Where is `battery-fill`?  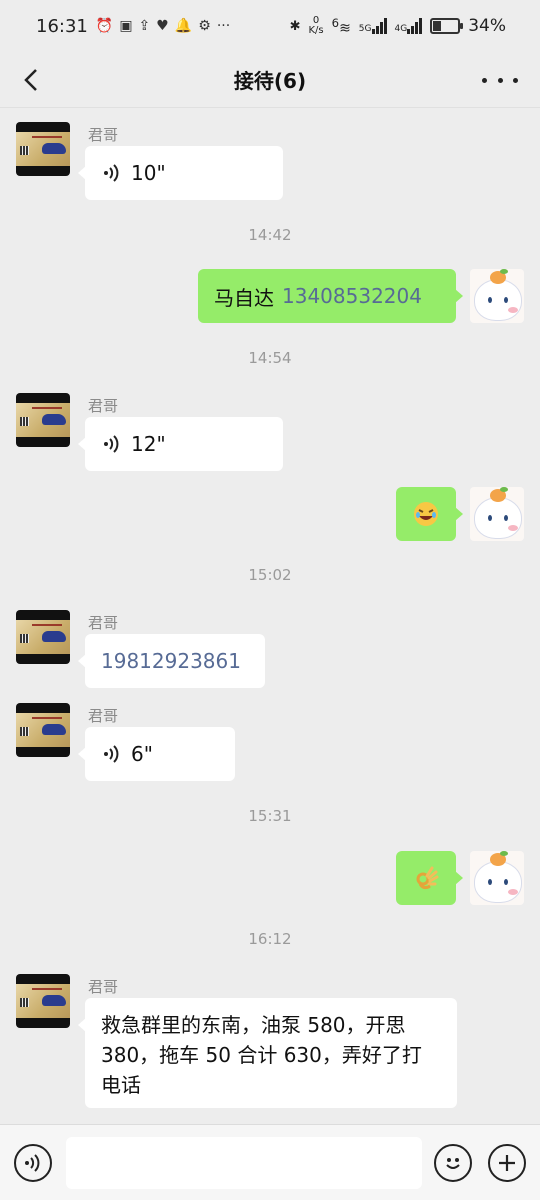 battery-fill is located at coordinates (437, 26).